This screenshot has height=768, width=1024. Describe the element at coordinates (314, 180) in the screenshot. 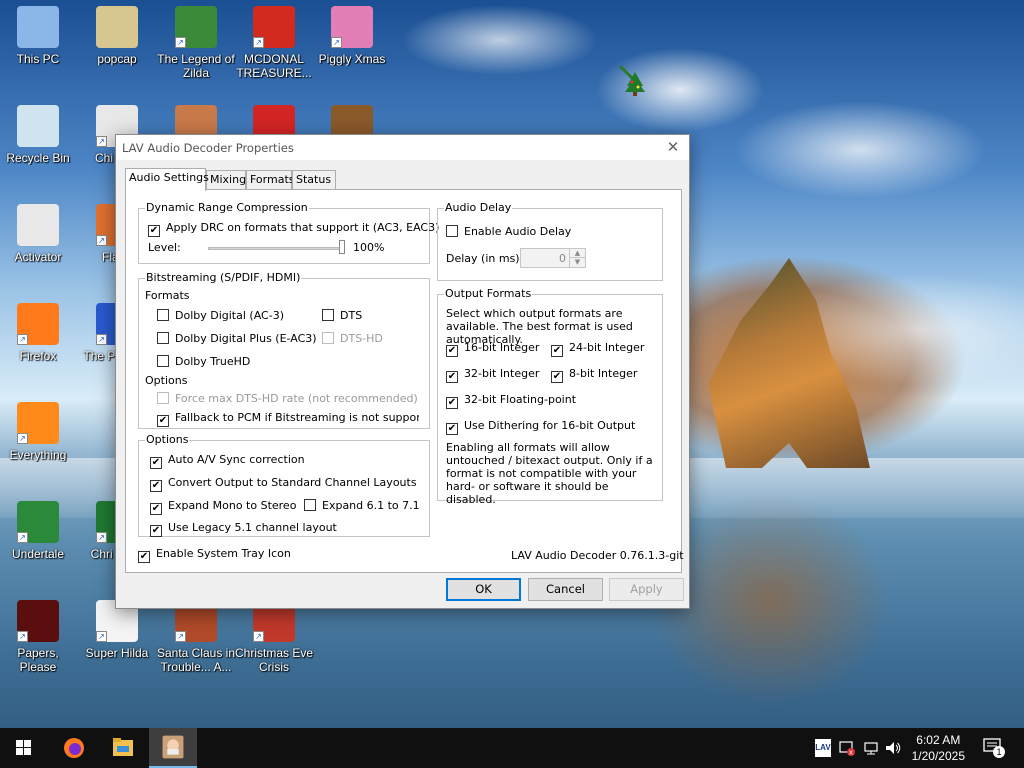

I see `tab-status: Status` at that location.